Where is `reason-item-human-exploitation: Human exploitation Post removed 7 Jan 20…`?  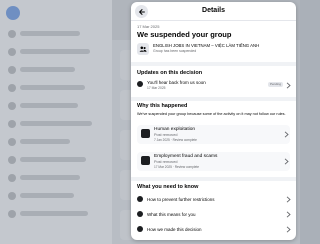 reason-item-human-exploitation: Human exploitation Post removed 7 Jan 20… is located at coordinates (213, 134).